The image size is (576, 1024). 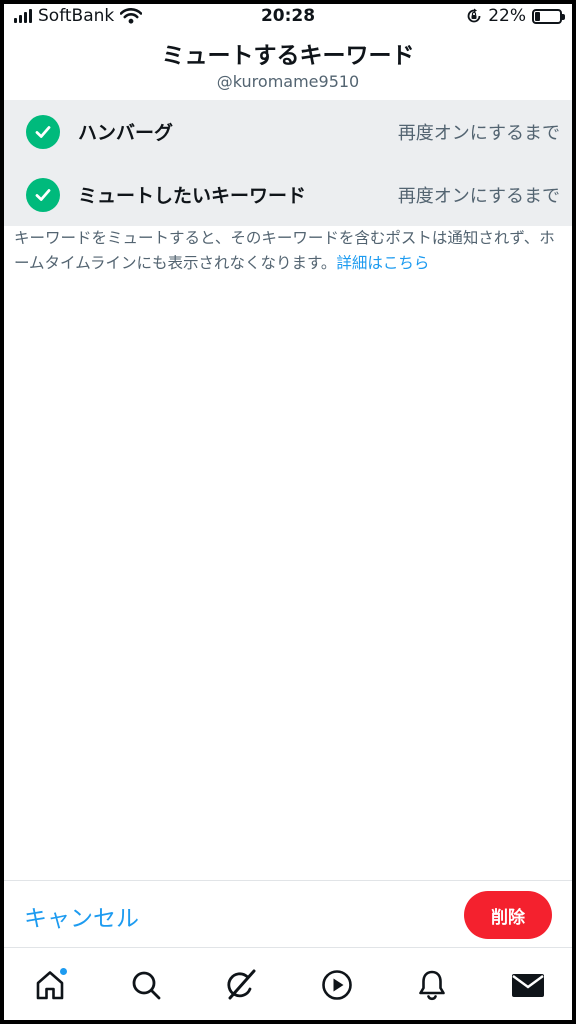 I want to click on keyword-label: ハンバーグ, so click(x=126, y=133).